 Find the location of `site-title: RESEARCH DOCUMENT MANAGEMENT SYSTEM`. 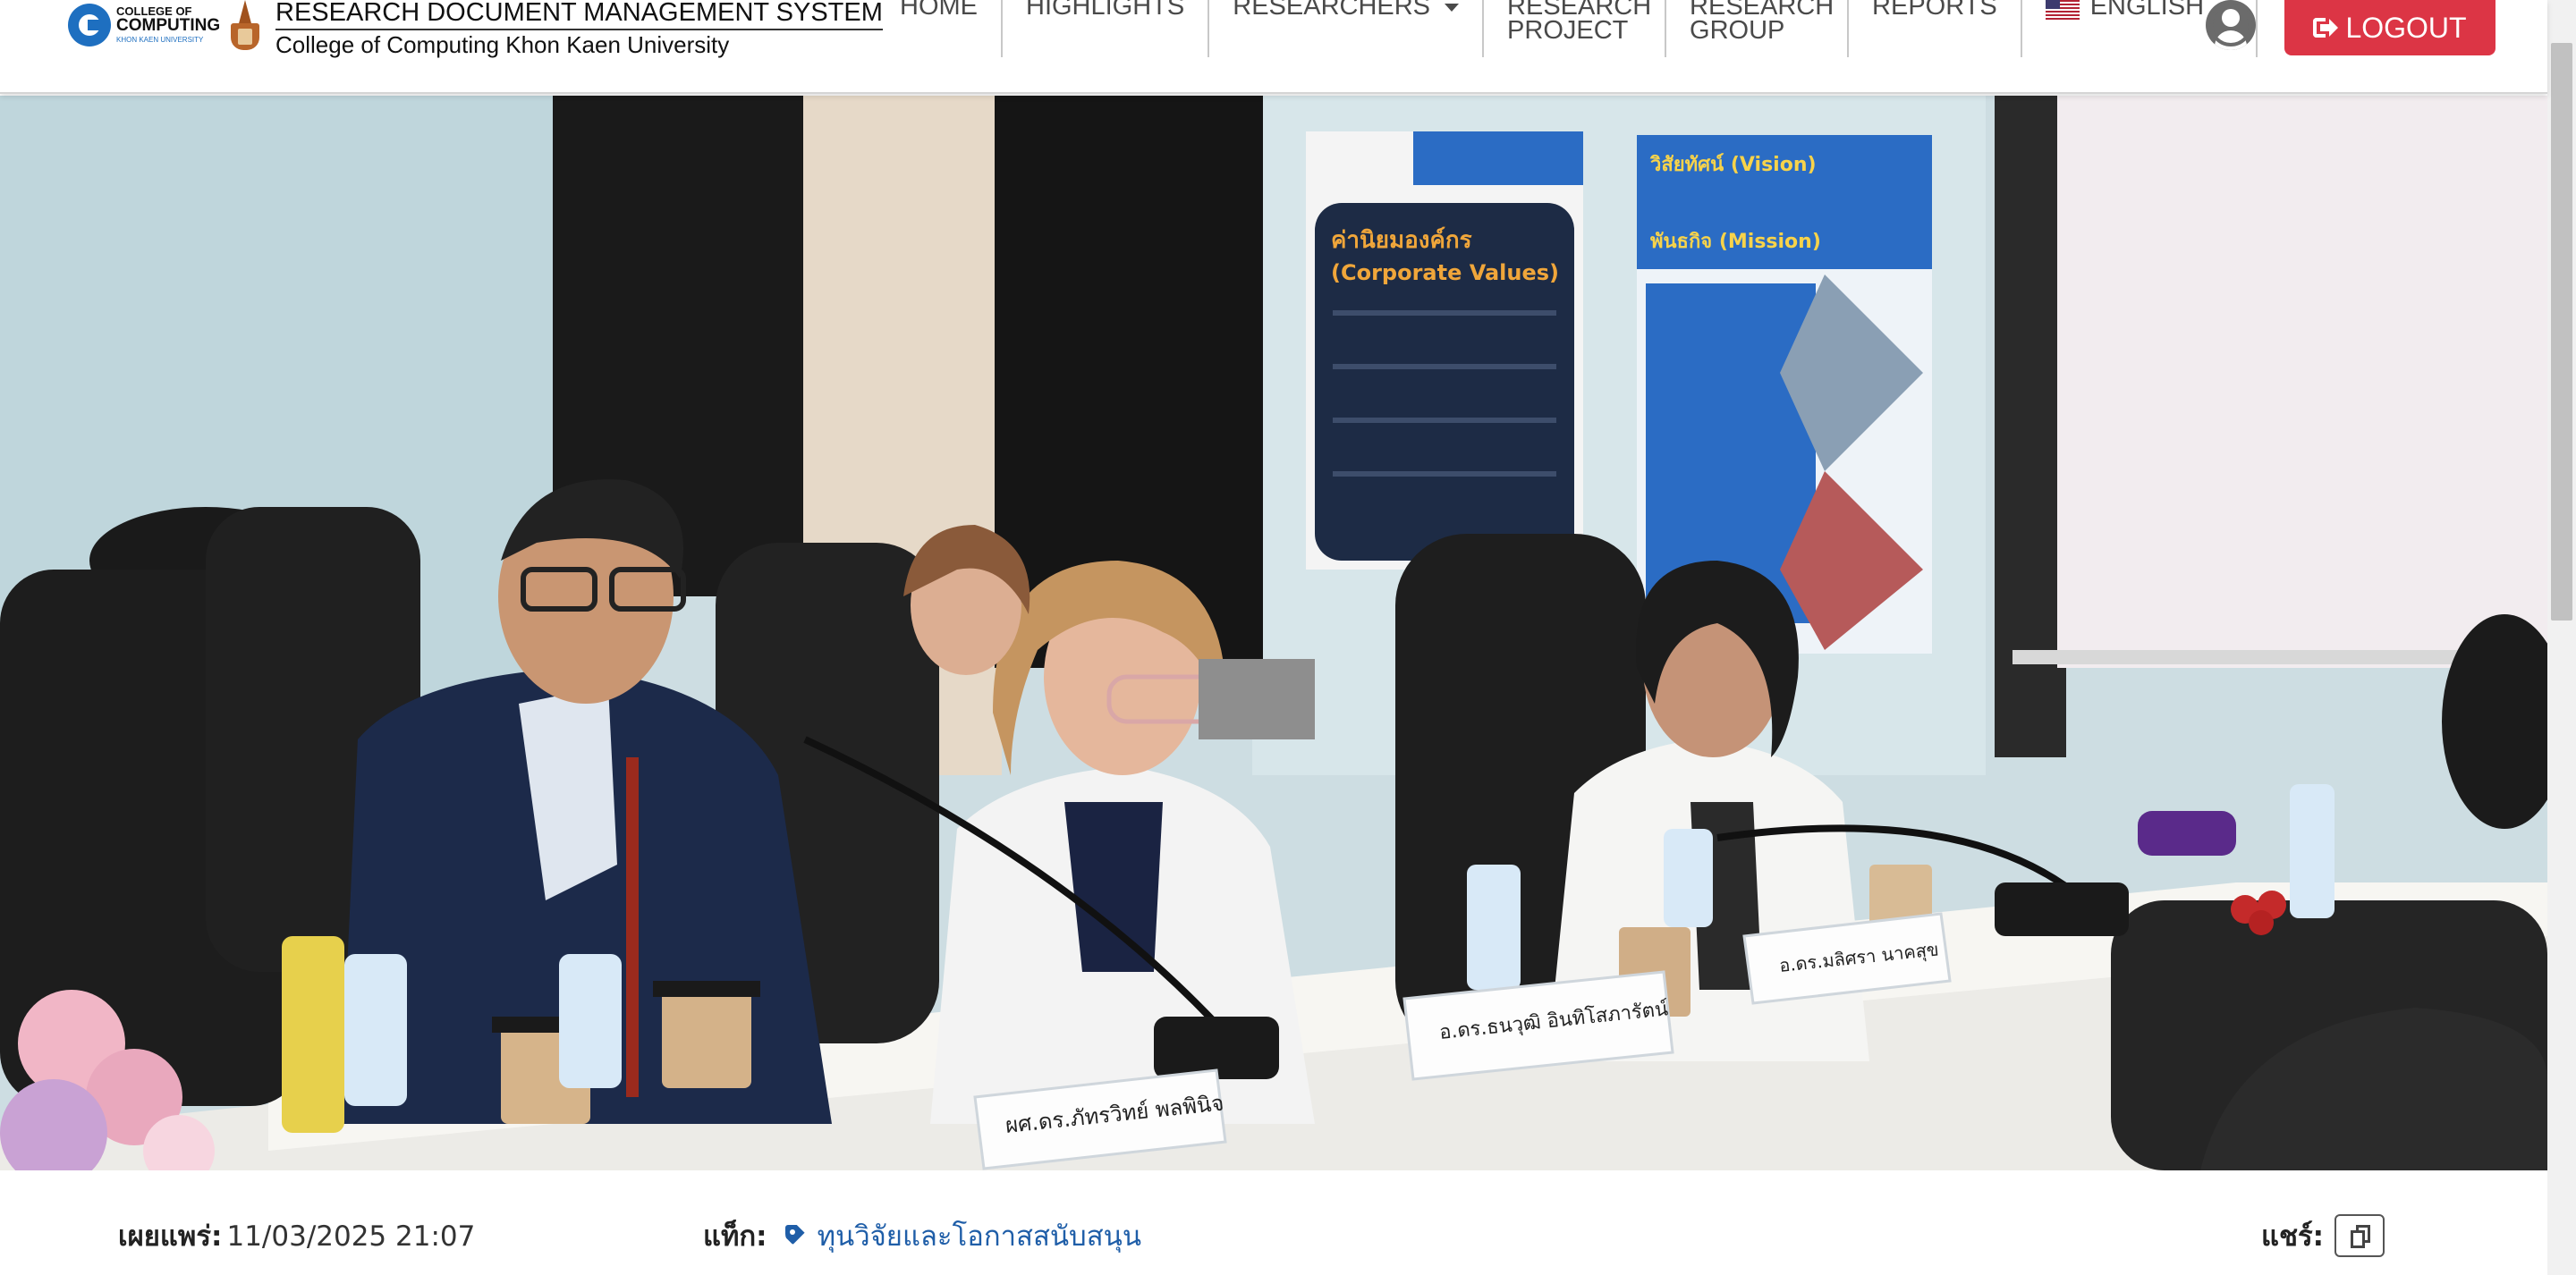

site-title: RESEARCH DOCUMENT MANAGEMENT SYSTEM is located at coordinates (579, 15).